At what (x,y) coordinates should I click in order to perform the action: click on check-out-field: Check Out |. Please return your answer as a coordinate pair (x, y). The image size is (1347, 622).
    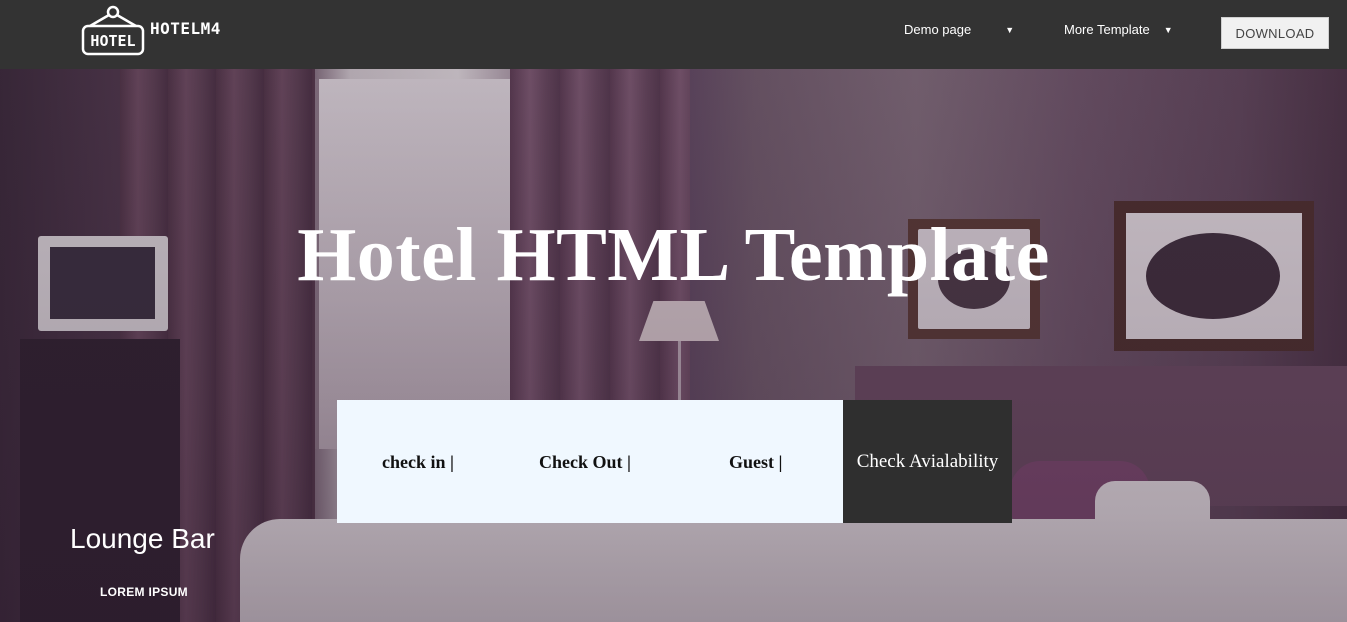
    Looking at the image, I should click on (585, 462).